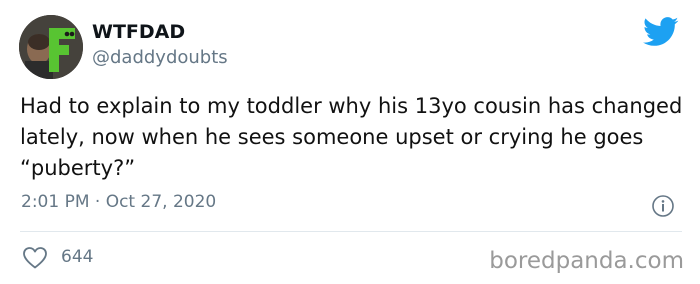  I want to click on display-name: WTFDAD, so click(138, 32).